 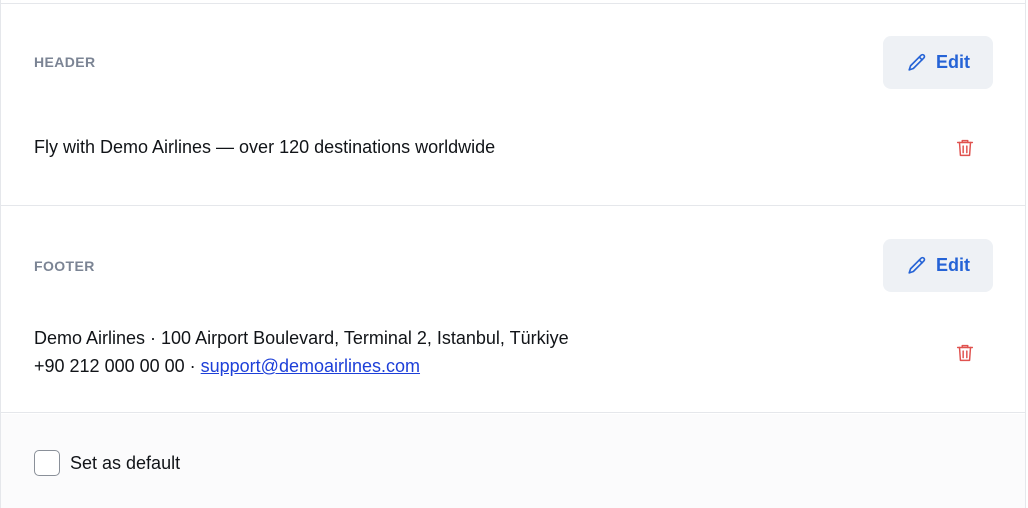 What do you see at coordinates (47, 463) in the screenshot?
I see `set-default-checkbox` at bounding box center [47, 463].